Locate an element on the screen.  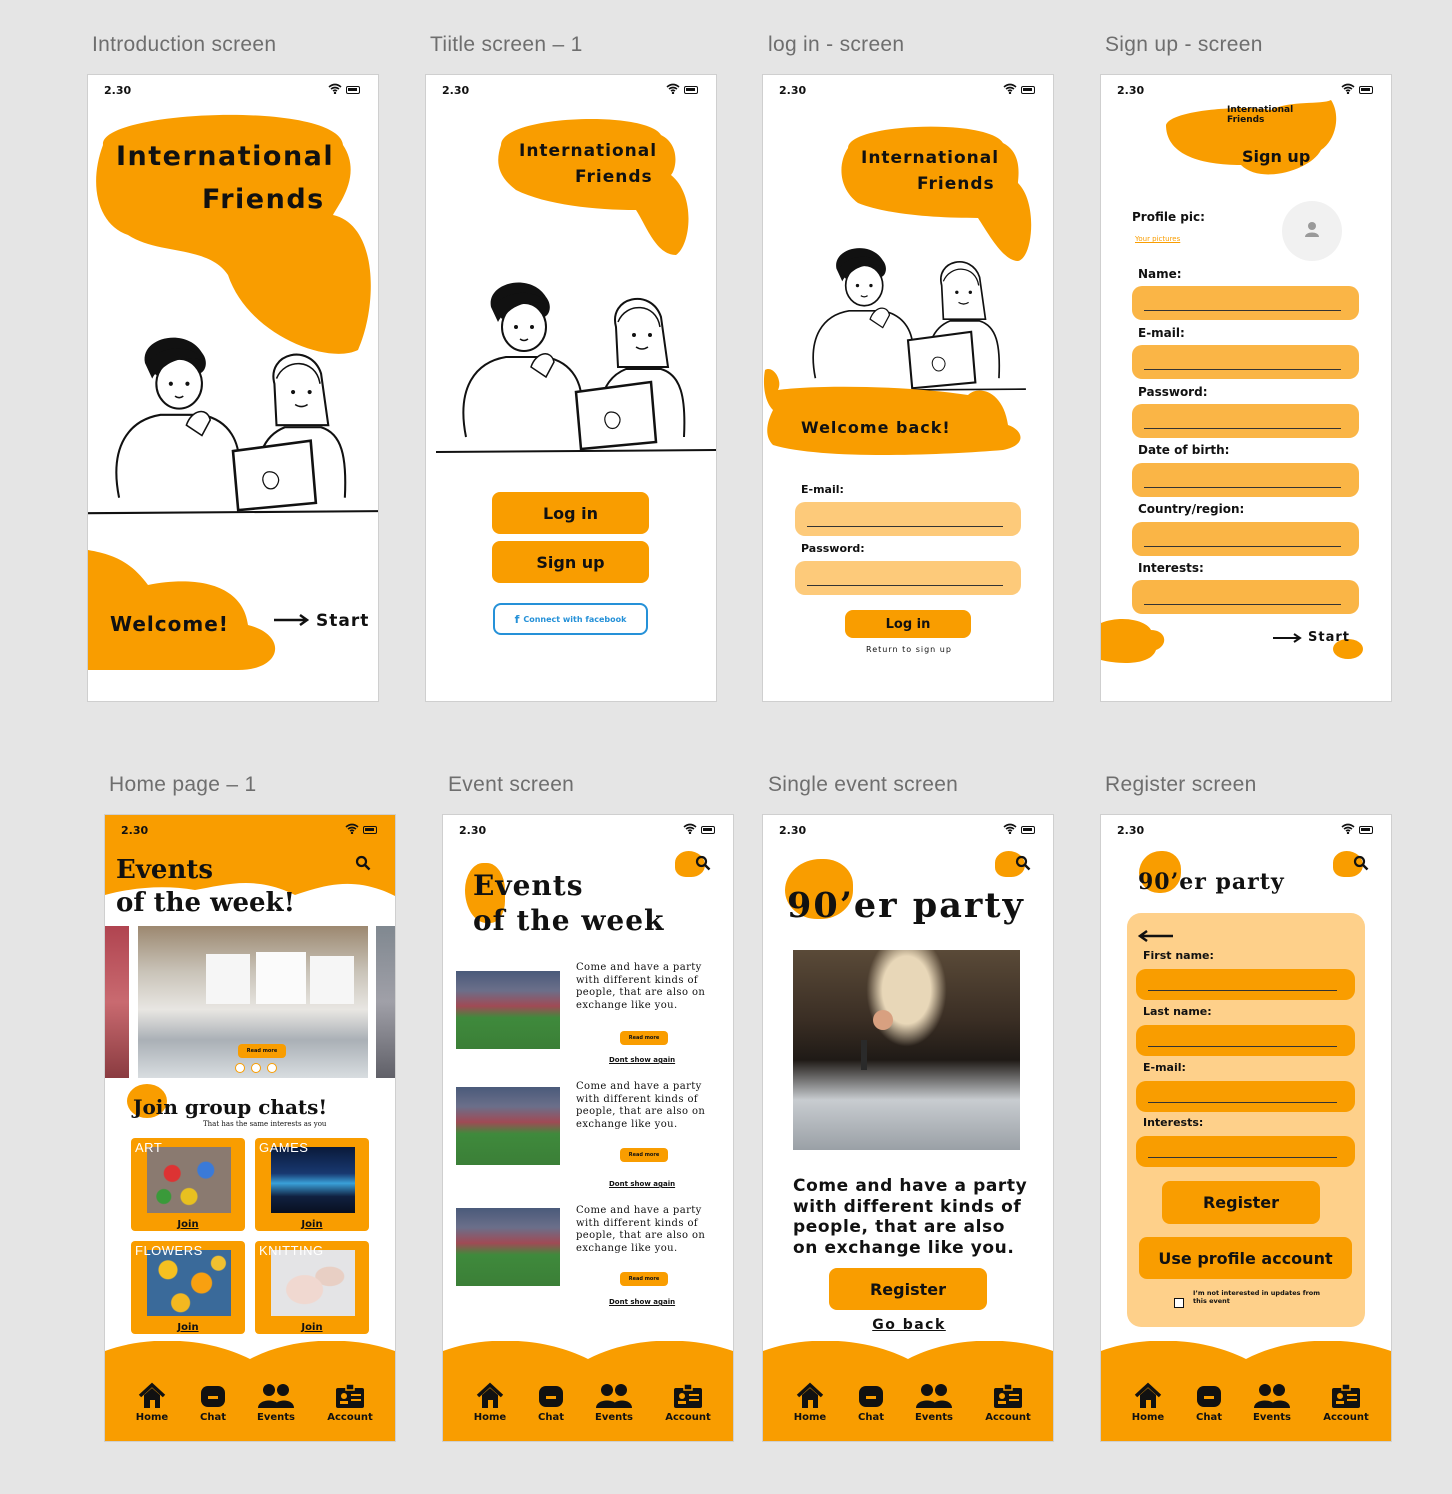
status-bar: 2.30 is located at coordinates (588, 830).